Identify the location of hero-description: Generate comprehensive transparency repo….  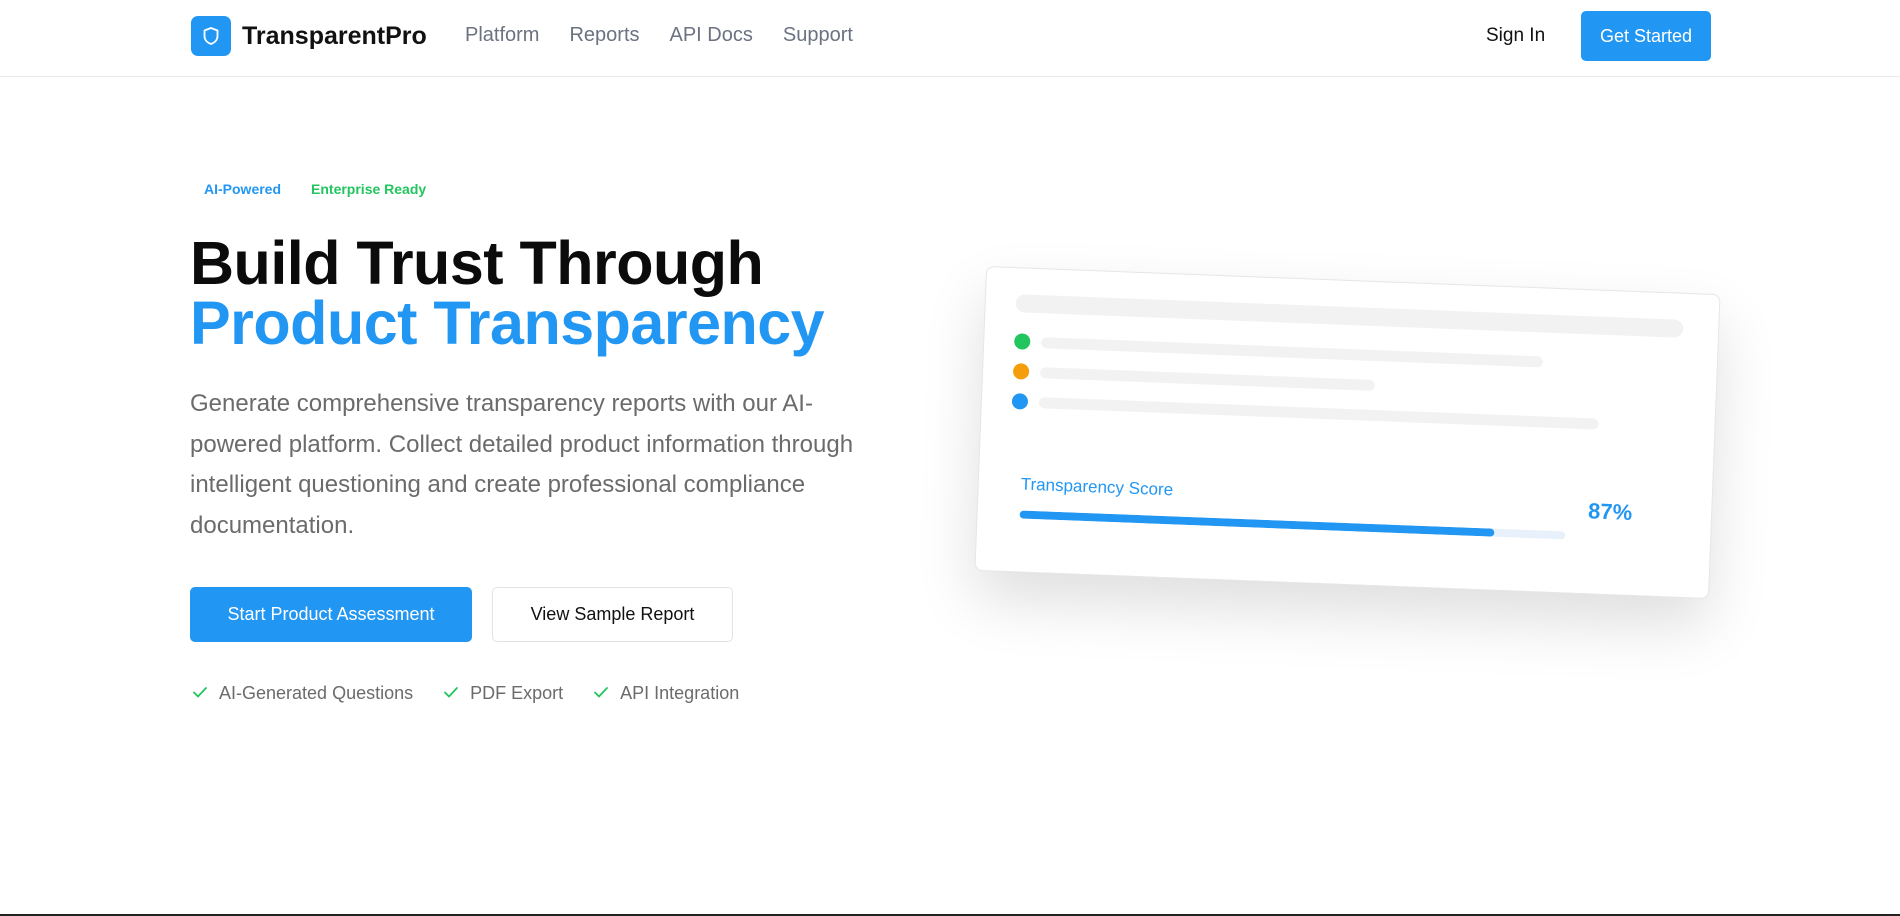
(522, 464).